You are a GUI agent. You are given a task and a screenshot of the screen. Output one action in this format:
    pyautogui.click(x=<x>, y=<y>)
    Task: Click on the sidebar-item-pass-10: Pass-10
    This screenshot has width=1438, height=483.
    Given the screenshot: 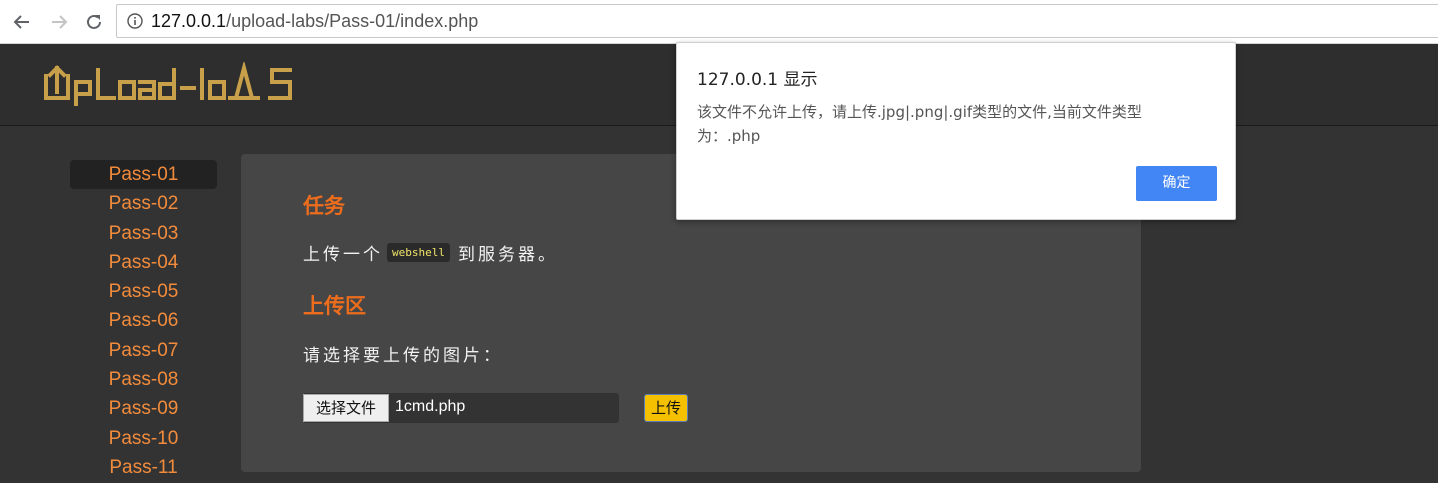 What is the action you would take?
    pyautogui.click(x=143, y=438)
    